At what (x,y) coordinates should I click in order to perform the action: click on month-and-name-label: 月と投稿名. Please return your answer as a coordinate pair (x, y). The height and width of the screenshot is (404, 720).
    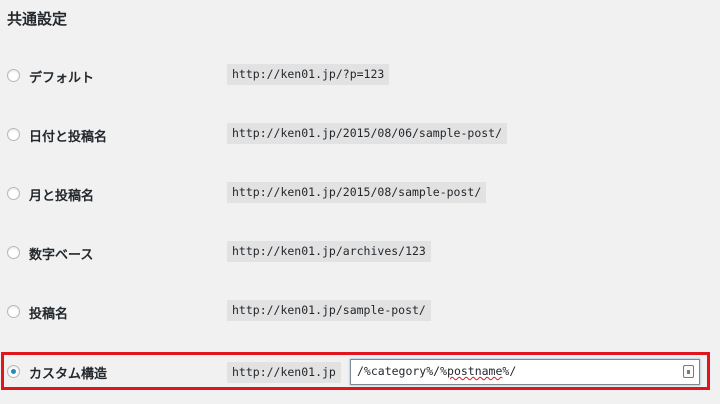
    Looking at the image, I should click on (61, 194).